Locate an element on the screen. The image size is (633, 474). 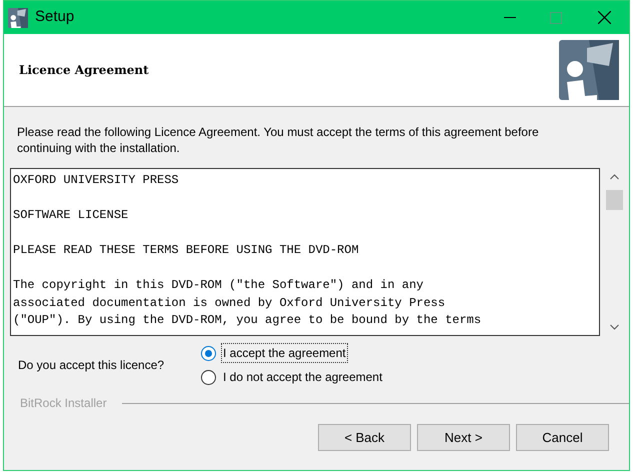
question-label: Do you accept this licence? is located at coordinates (92, 365).